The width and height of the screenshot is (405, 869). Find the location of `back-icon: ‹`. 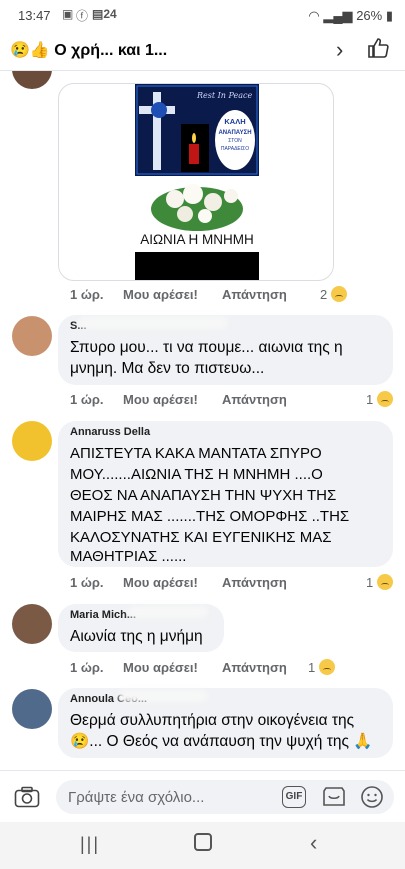

back-icon: ‹ is located at coordinates (313, 843).